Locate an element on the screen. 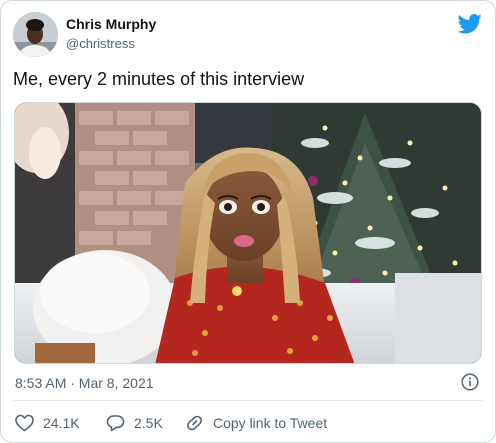  avatar is located at coordinates (35, 34).